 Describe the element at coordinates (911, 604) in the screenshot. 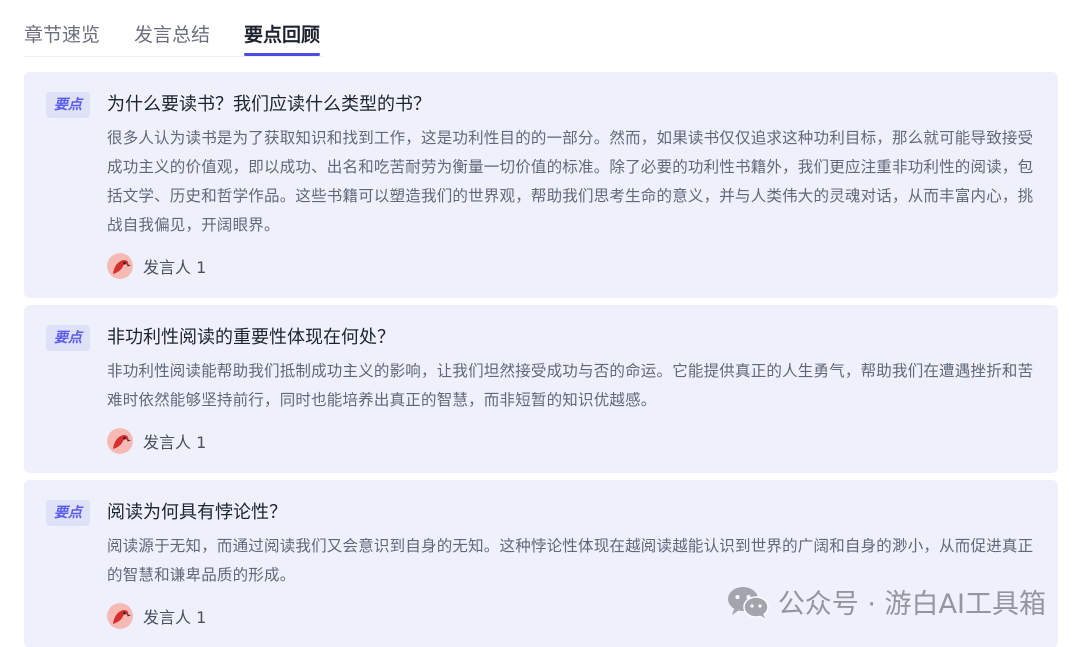

I see `watermark-text: 公众号 · 游白AI工具箱` at that location.